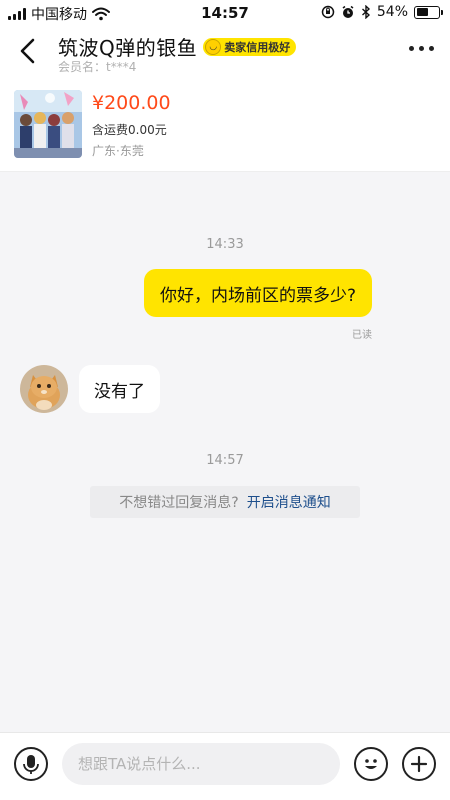 This screenshot has width=450, height=800. What do you see at coordinates (31, 764) in the screenshot?
I see `microphone-icon` at bounding box center [31, 764].